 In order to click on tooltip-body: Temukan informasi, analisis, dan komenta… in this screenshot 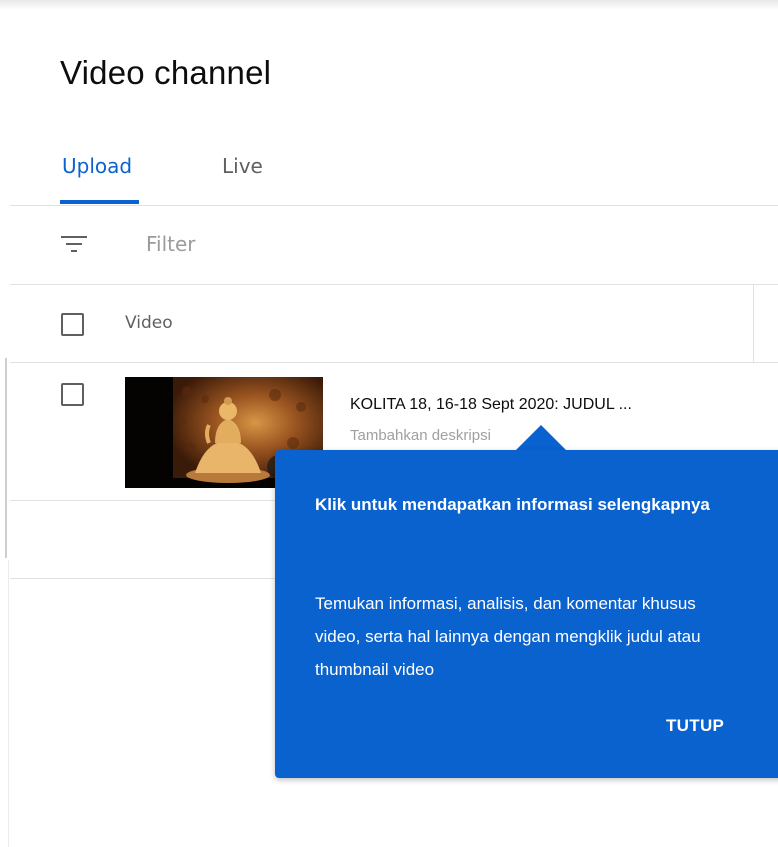, I will do `click(508, 636)`.